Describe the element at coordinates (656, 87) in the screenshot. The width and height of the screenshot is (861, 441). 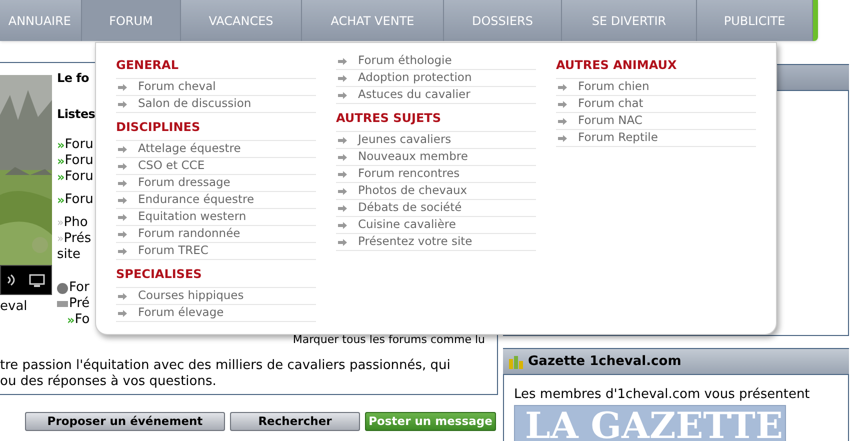
I see `menu-item: Forum chien` at that location.